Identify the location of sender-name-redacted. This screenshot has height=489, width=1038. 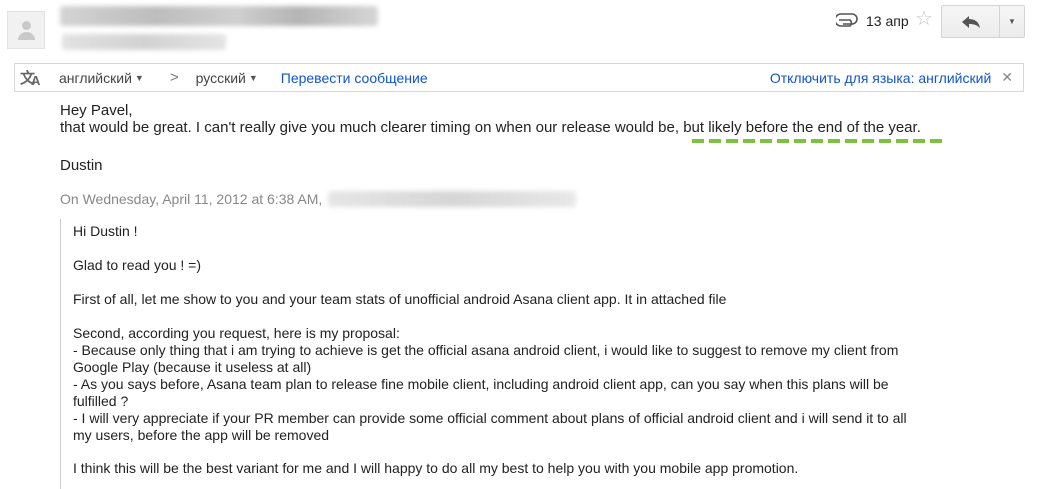
(219, 16).